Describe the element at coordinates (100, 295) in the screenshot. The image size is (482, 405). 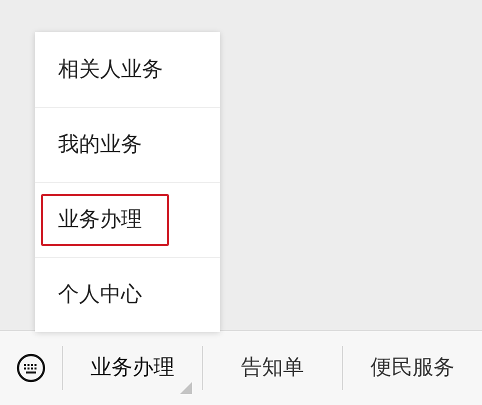
I see `menu-item: 个人中心` at that location.